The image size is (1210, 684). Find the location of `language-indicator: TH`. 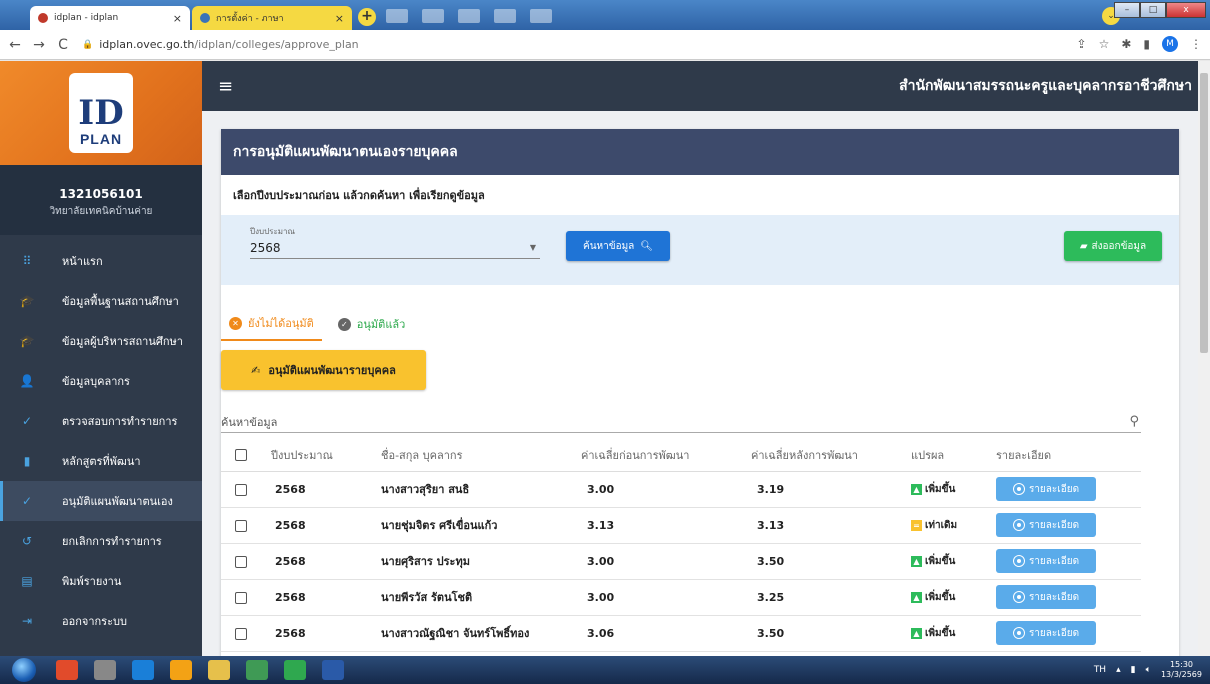

language-indicator: TH is located at coordinates (1100, 670).